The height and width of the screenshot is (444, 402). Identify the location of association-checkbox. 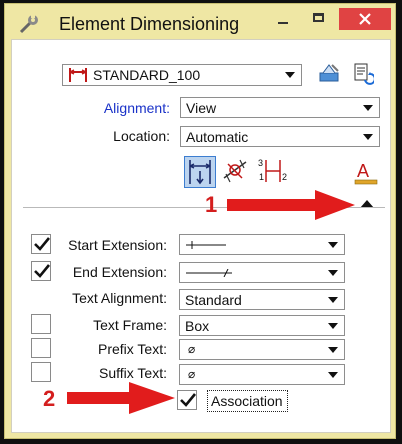
(187, 400).